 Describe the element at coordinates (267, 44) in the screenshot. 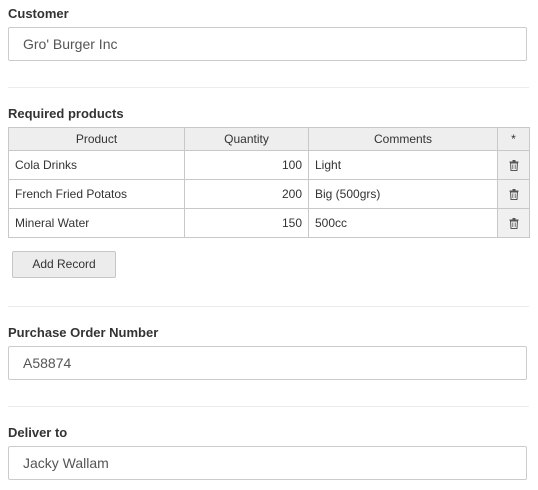

I see `customer-input: Gro' Burger Inc` at that location.